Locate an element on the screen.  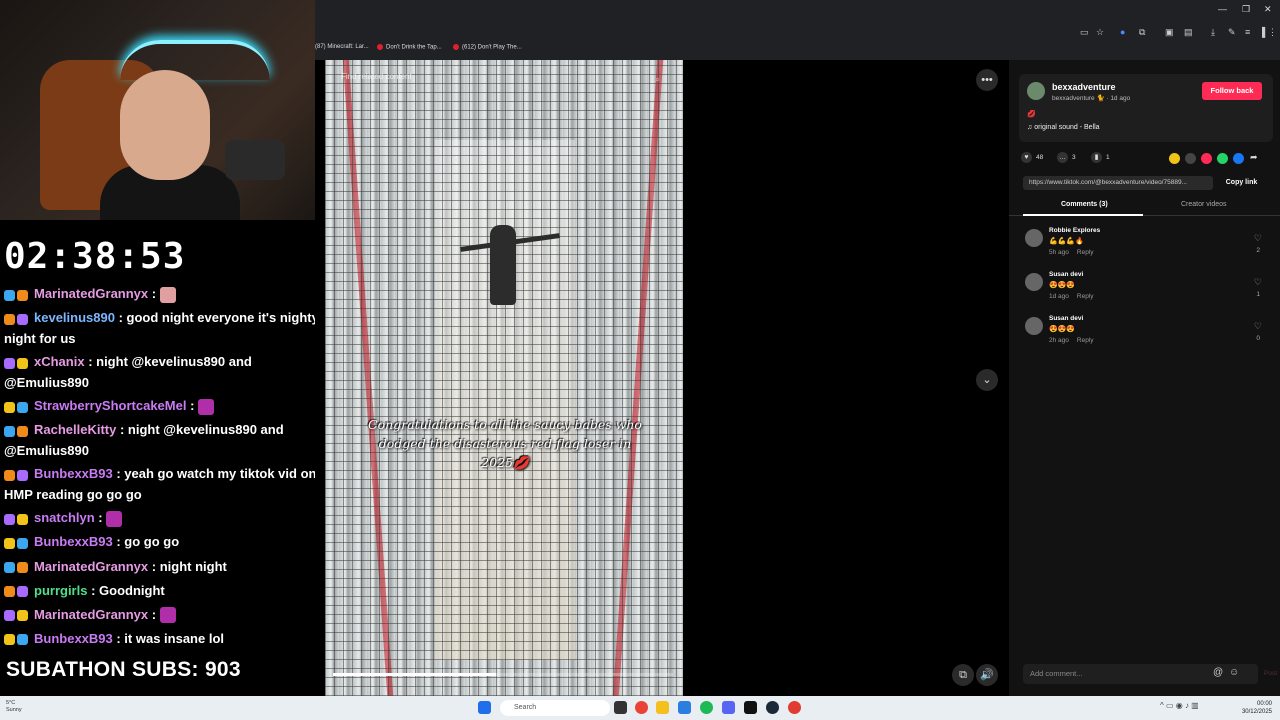
edit-icon: ✎ is located at coordinates (1232, 32).